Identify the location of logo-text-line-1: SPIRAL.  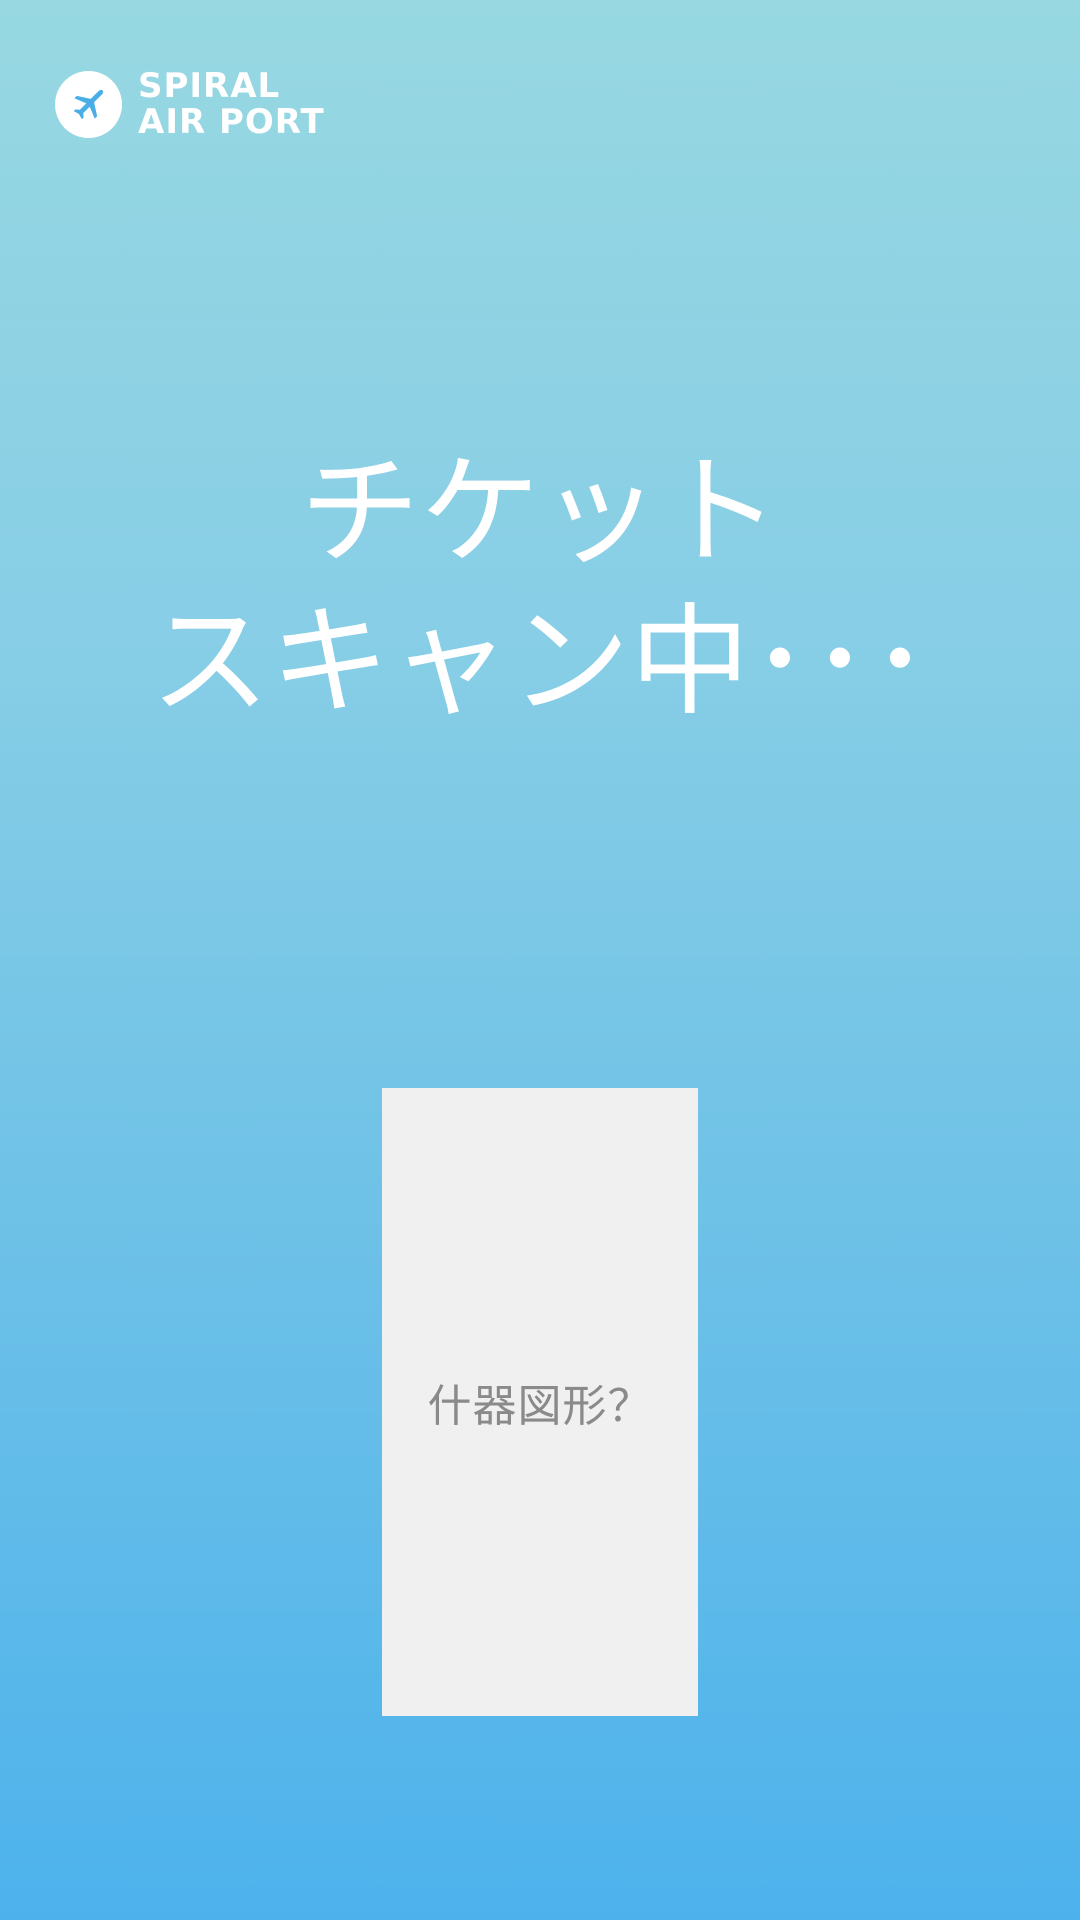
(209, 86).